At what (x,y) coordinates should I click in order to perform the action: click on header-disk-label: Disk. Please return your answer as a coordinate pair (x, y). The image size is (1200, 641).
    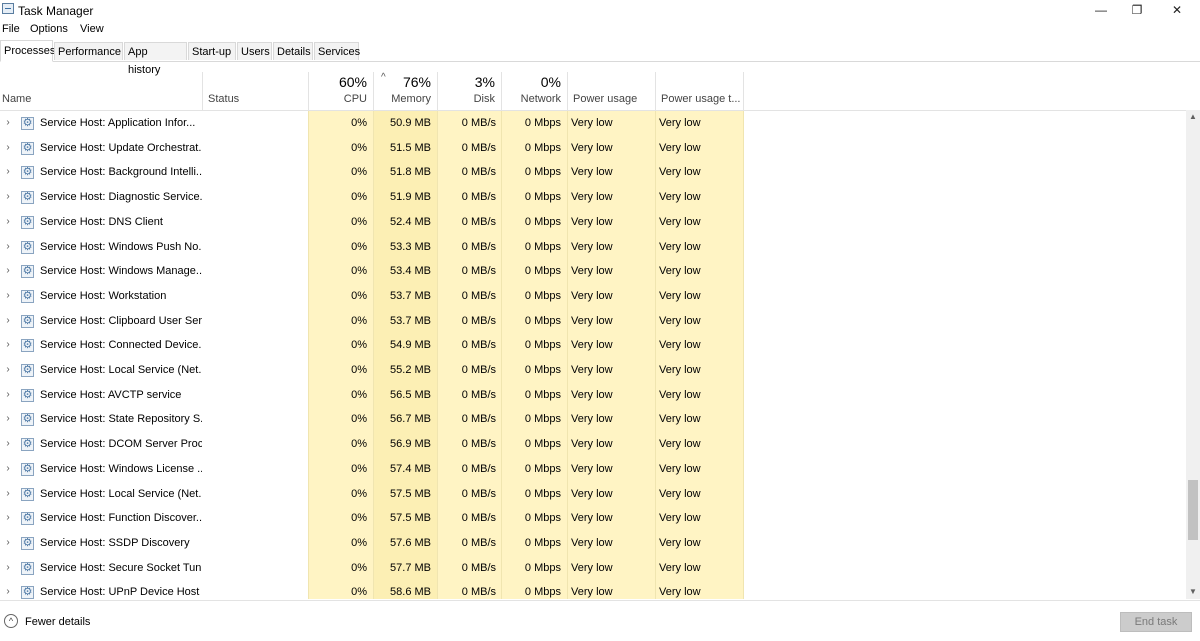
    Looking at the image, I should click on (484, 99).